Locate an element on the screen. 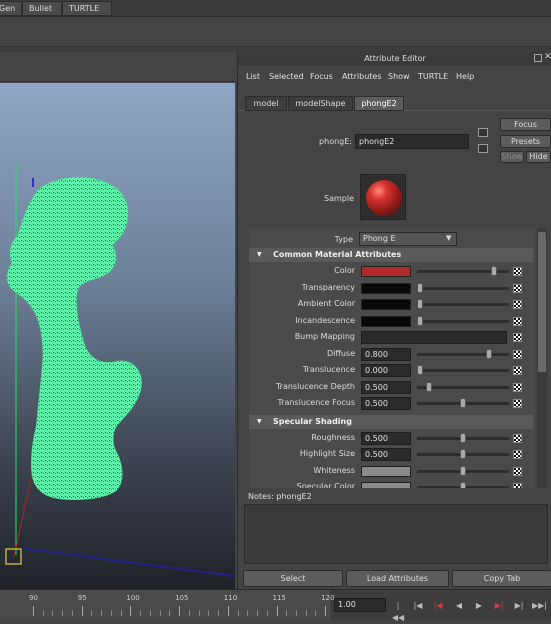 Image resolution: width=551 pixels, height=624 pixels. shelf-tab-turtle: TURTLE is located at coordinates (87, 8).